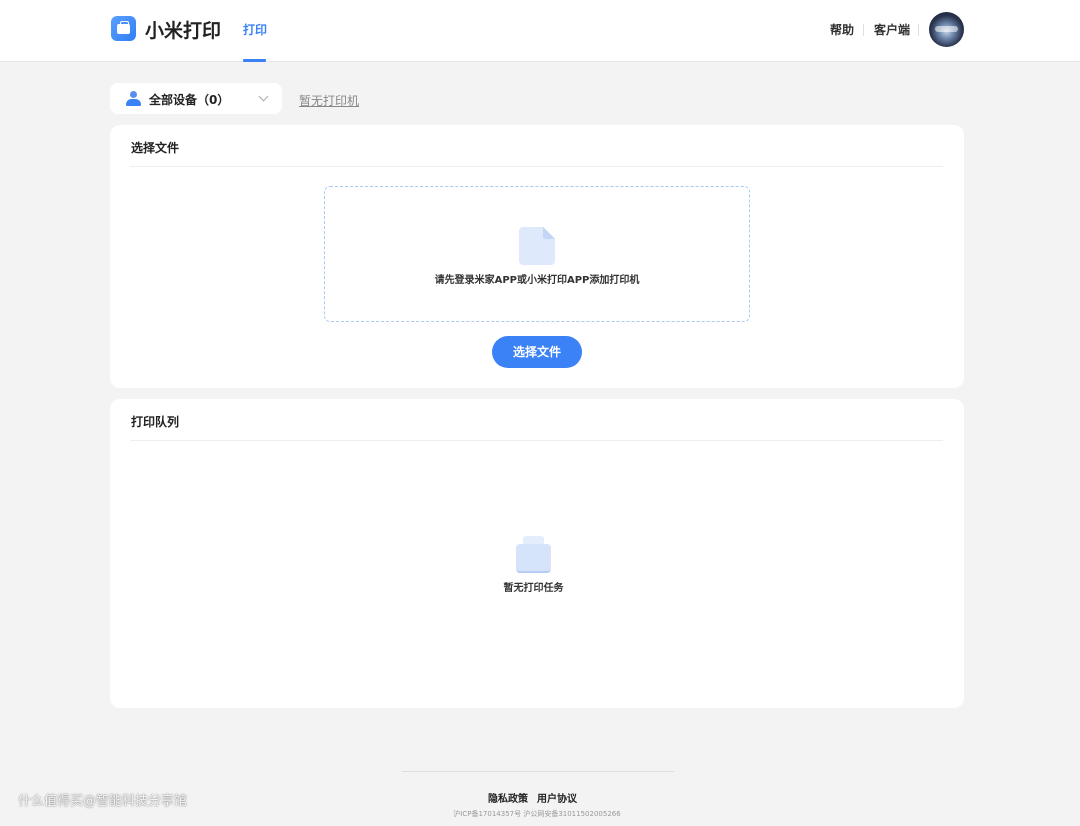 The width and height of the screenshot is (1080, 826). Describe the element at coordinates (254, 60) in the screenshot. I see `active-tab-indicator` at that location.